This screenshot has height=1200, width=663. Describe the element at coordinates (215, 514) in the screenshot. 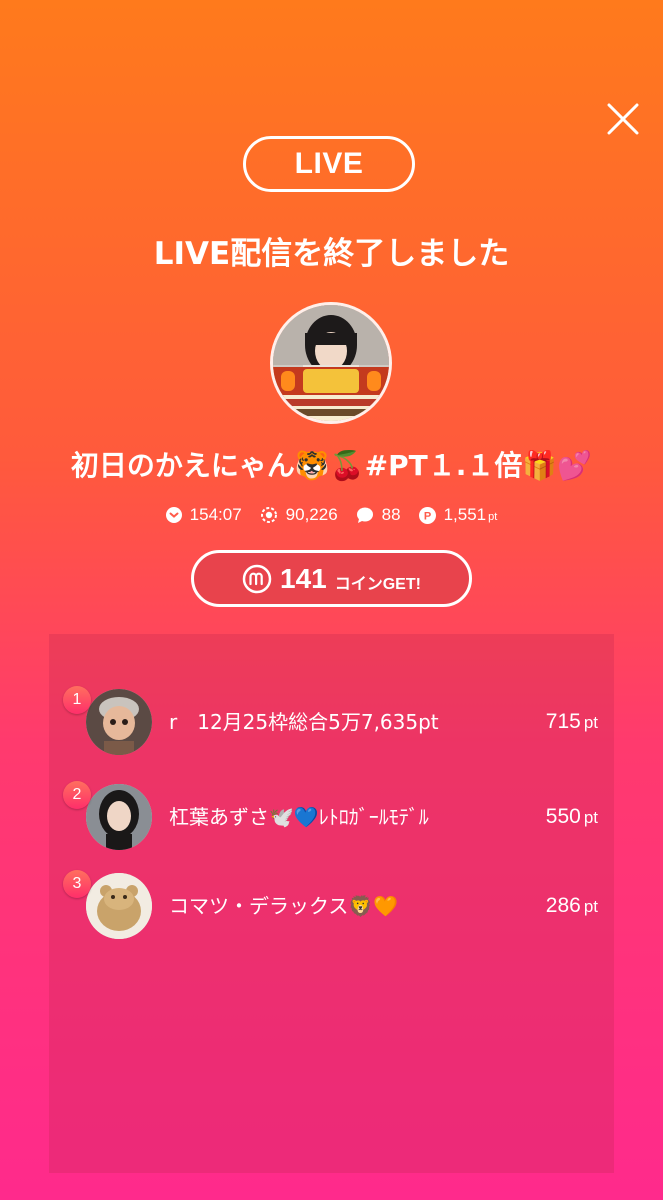

I see `duration-value: 154:07` at that location.